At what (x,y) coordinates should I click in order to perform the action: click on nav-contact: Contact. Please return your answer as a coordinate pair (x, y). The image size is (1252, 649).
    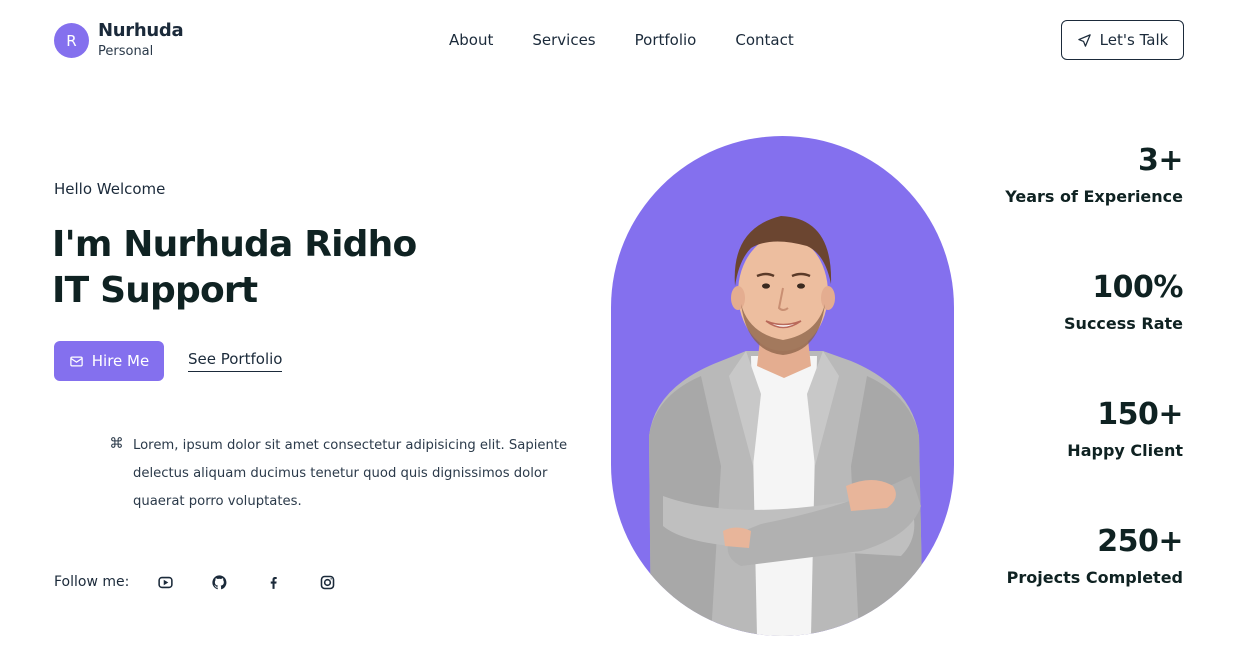
    Looking at the image, I should click on (764, 40).